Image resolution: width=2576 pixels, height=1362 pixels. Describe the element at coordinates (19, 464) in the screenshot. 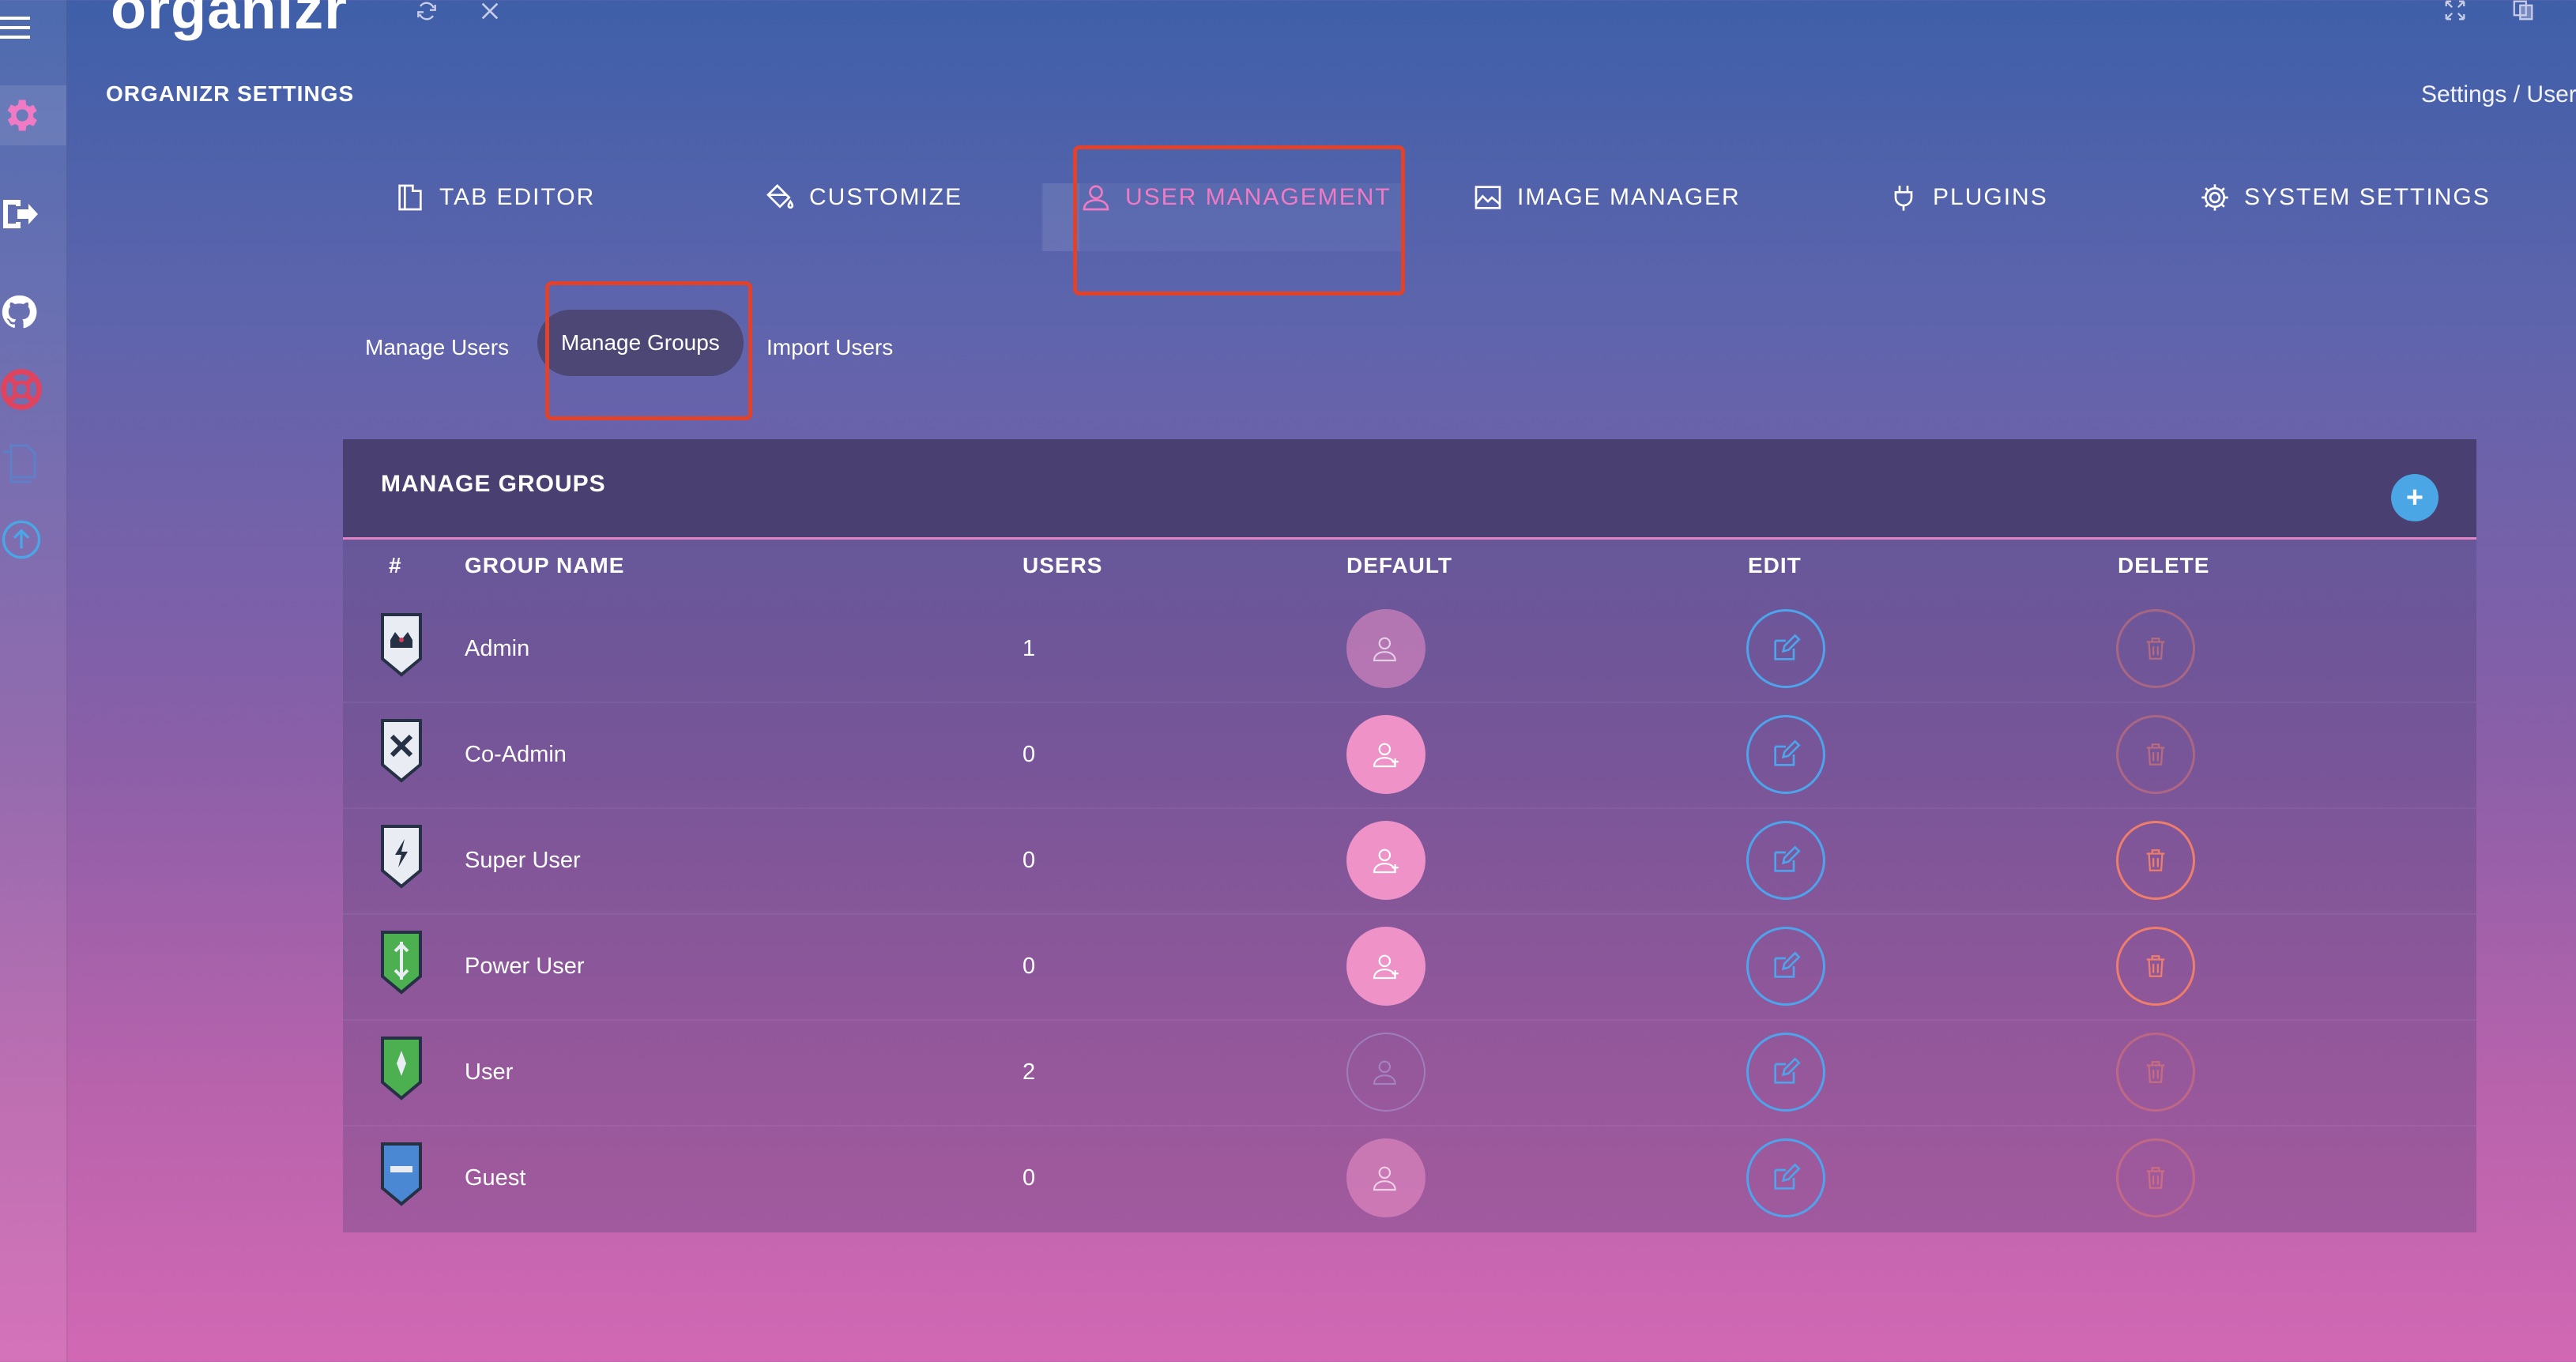

I see `documents-icon` at that location.